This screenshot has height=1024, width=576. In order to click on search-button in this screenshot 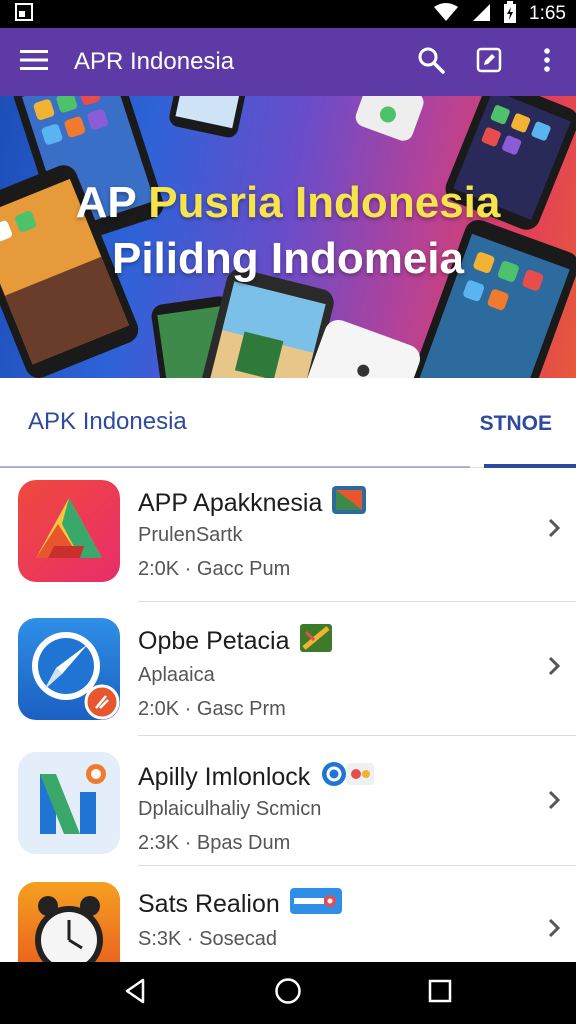, I will do `click(431, 62)`.